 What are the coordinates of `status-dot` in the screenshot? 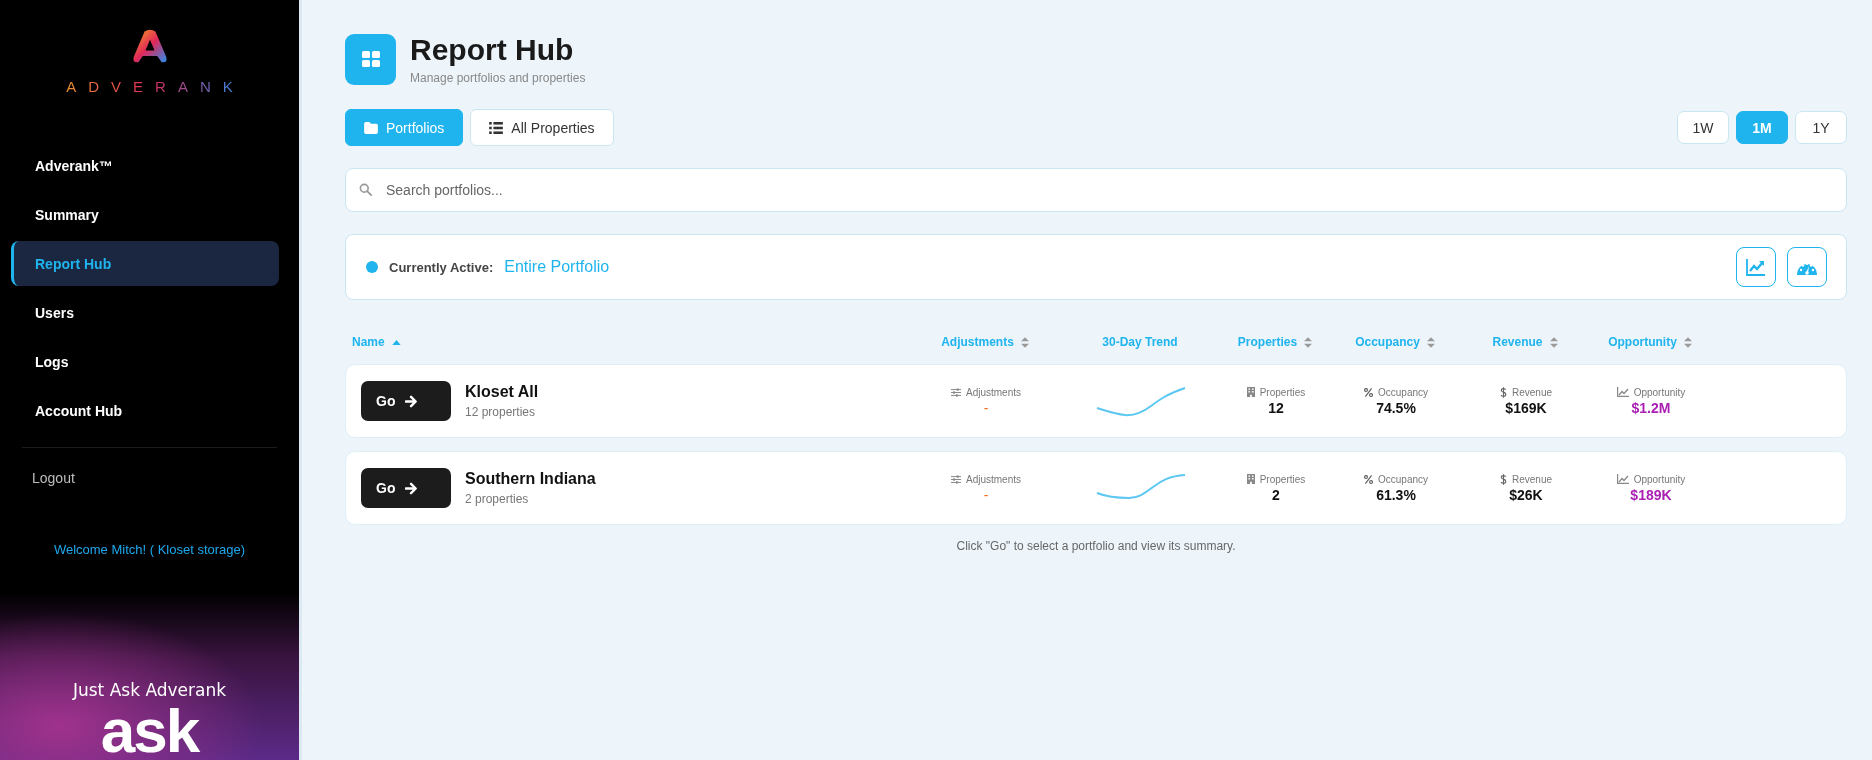 It's located at (372, 267).